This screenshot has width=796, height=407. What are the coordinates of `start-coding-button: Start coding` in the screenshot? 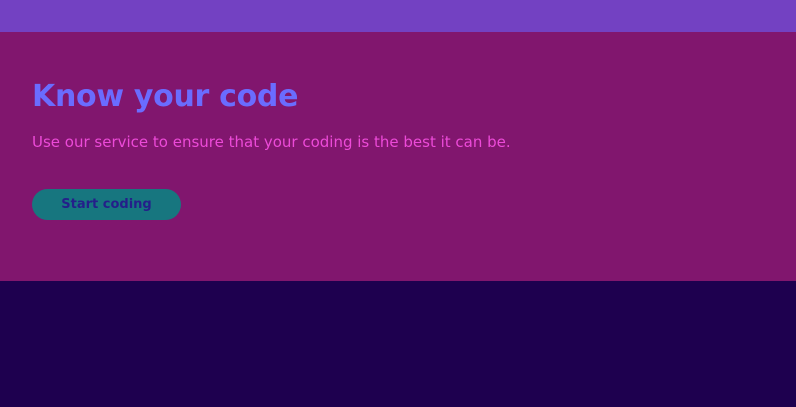 It's located at (106, 204).